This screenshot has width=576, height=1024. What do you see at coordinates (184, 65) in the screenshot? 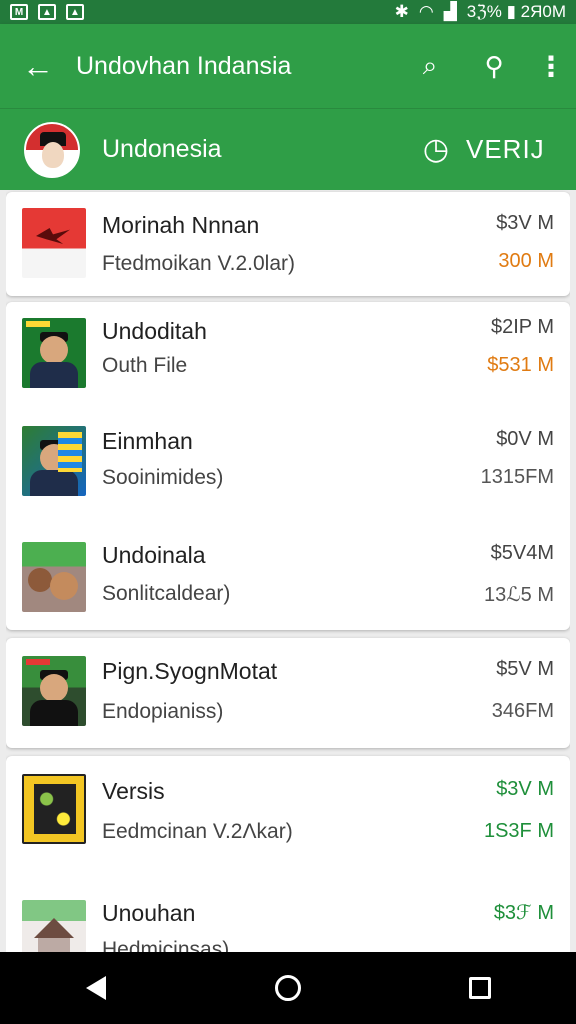
I see `app-title: Undovhan Indansia` at bounding box center [184, 65].